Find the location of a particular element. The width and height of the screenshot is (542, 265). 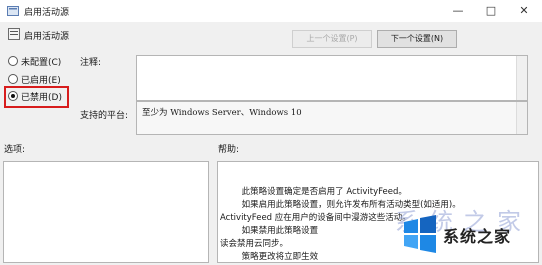

policy-window-icon is located at coordinates (13, 11).